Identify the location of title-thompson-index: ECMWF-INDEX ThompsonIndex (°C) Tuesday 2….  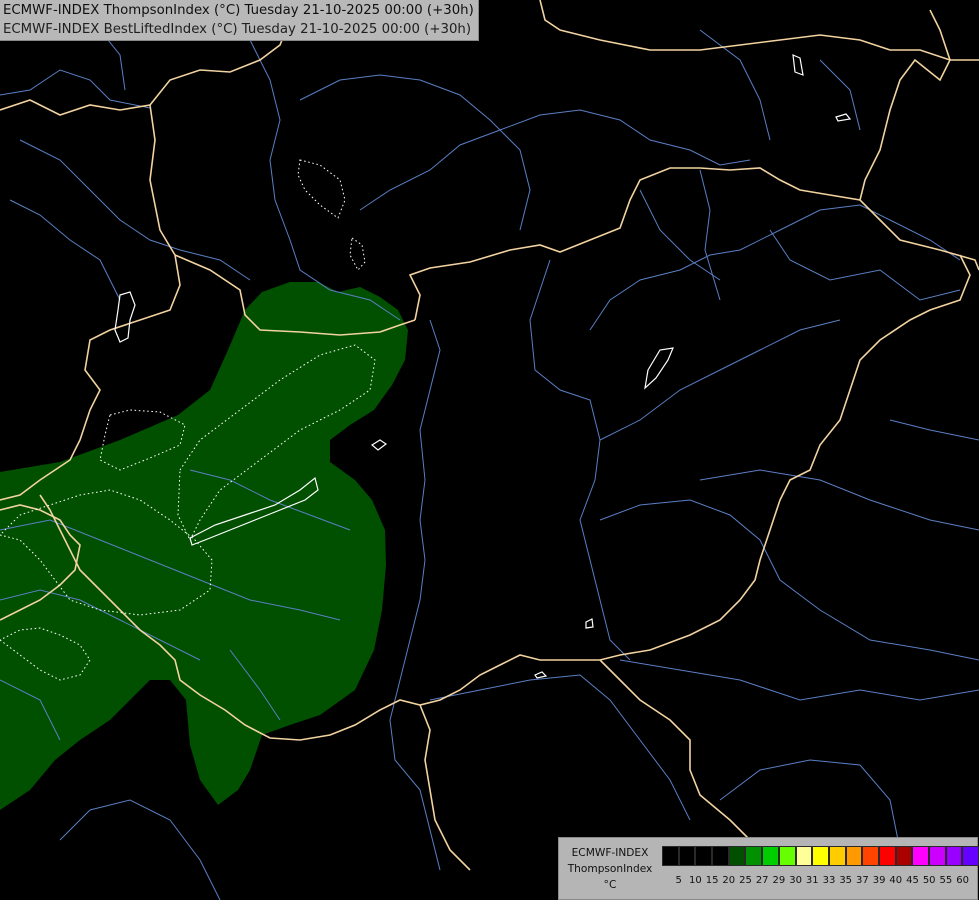
(238, 10).